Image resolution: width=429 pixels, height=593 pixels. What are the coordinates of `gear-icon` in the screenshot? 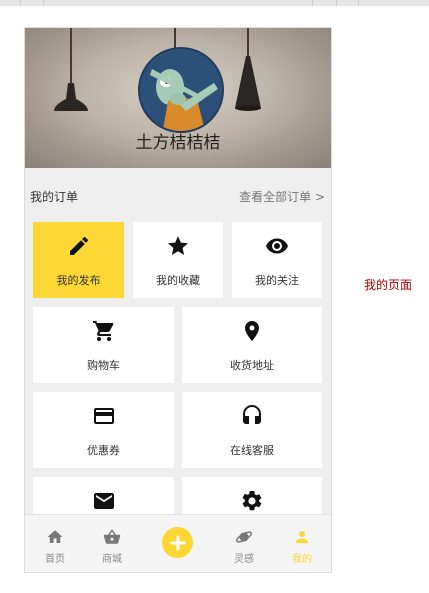 It's located at (252, 500).